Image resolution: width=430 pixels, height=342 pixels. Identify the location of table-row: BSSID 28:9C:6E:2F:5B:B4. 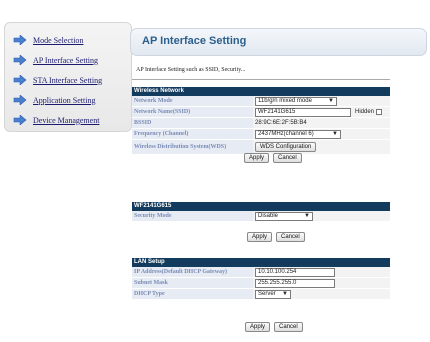
(261, 123).